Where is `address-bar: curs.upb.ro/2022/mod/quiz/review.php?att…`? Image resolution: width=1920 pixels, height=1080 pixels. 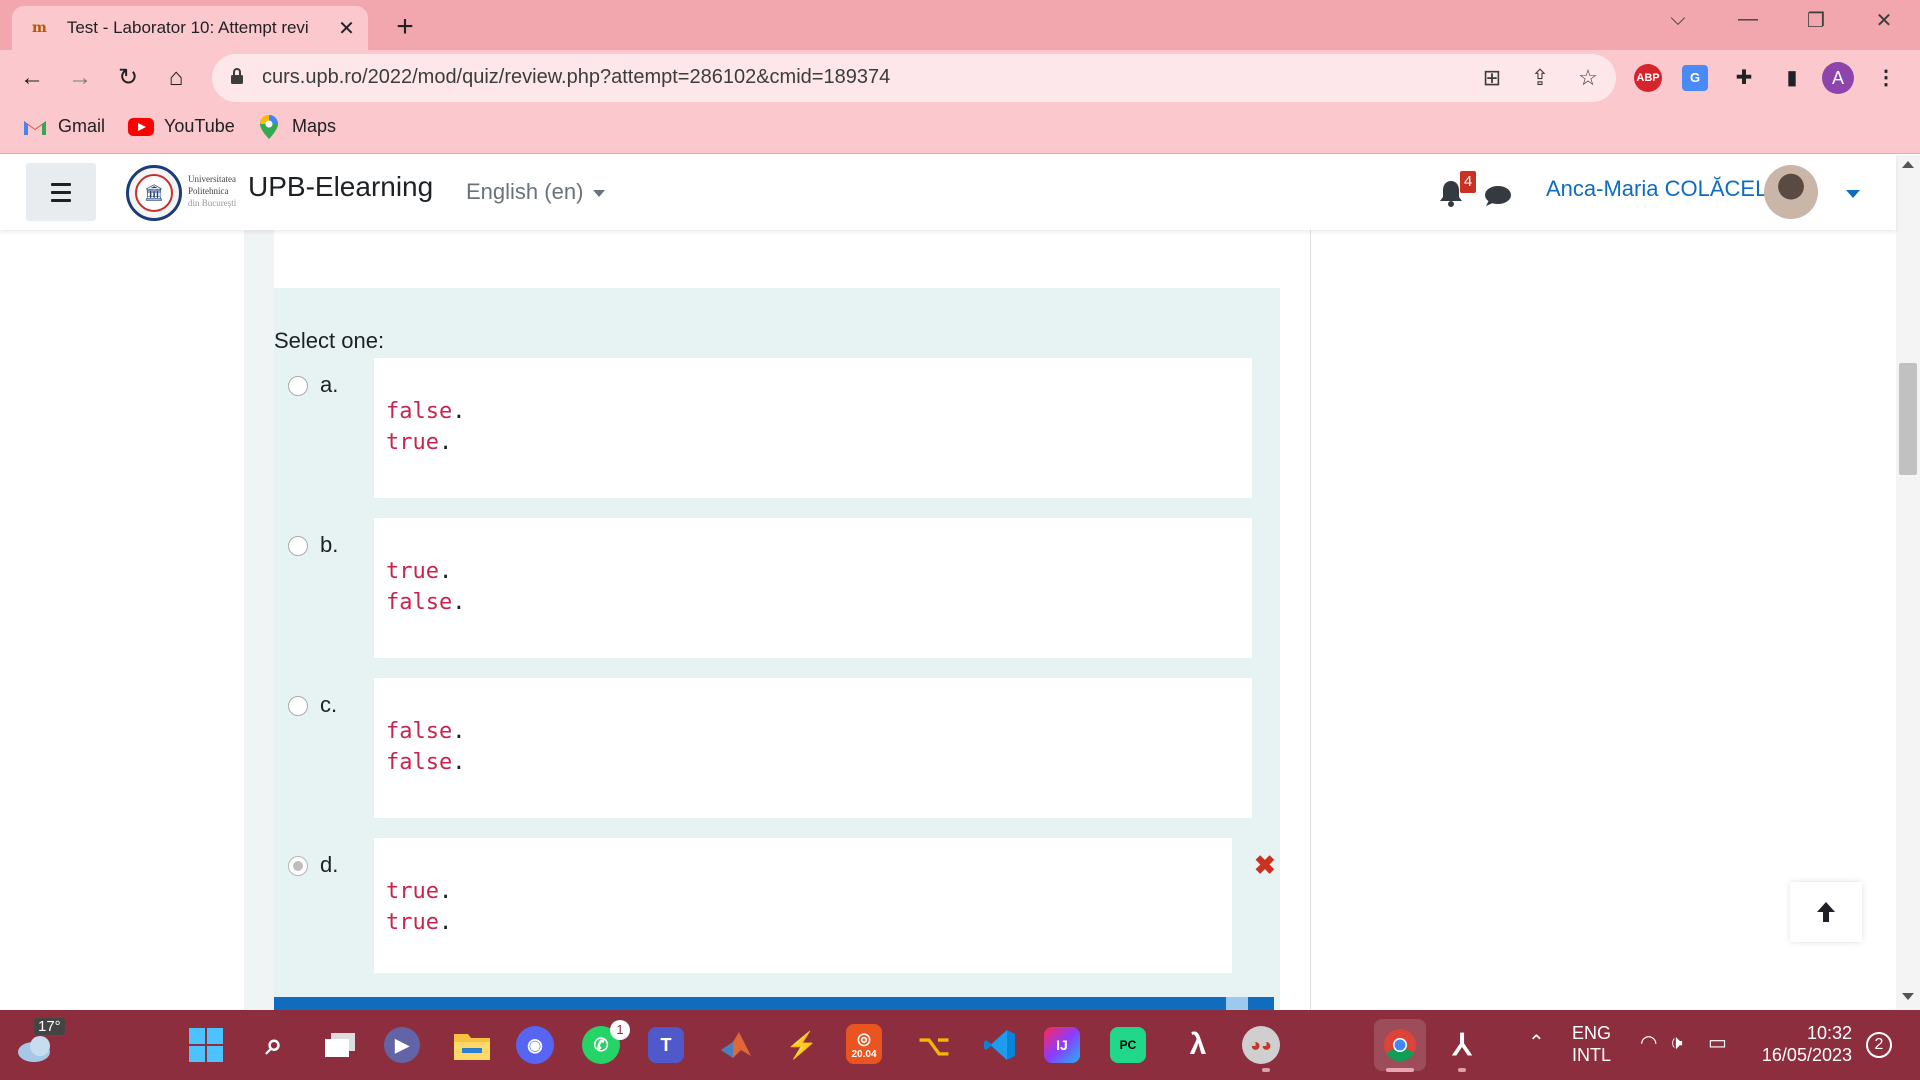
address-bar: curs.upb.ro/2022/mod/quiz/review.php?att… is located at coordinates (914, 78).